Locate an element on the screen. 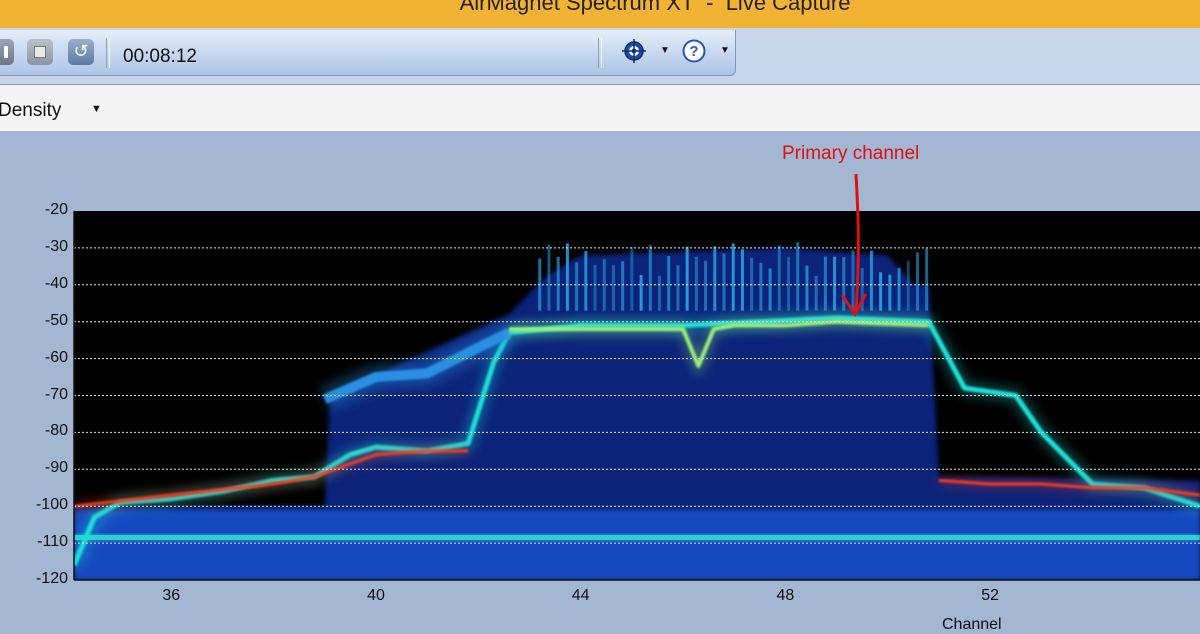 This screenshot has height=634, width=1200. y-tick-label: -100 is located at coordinates (51, 505).